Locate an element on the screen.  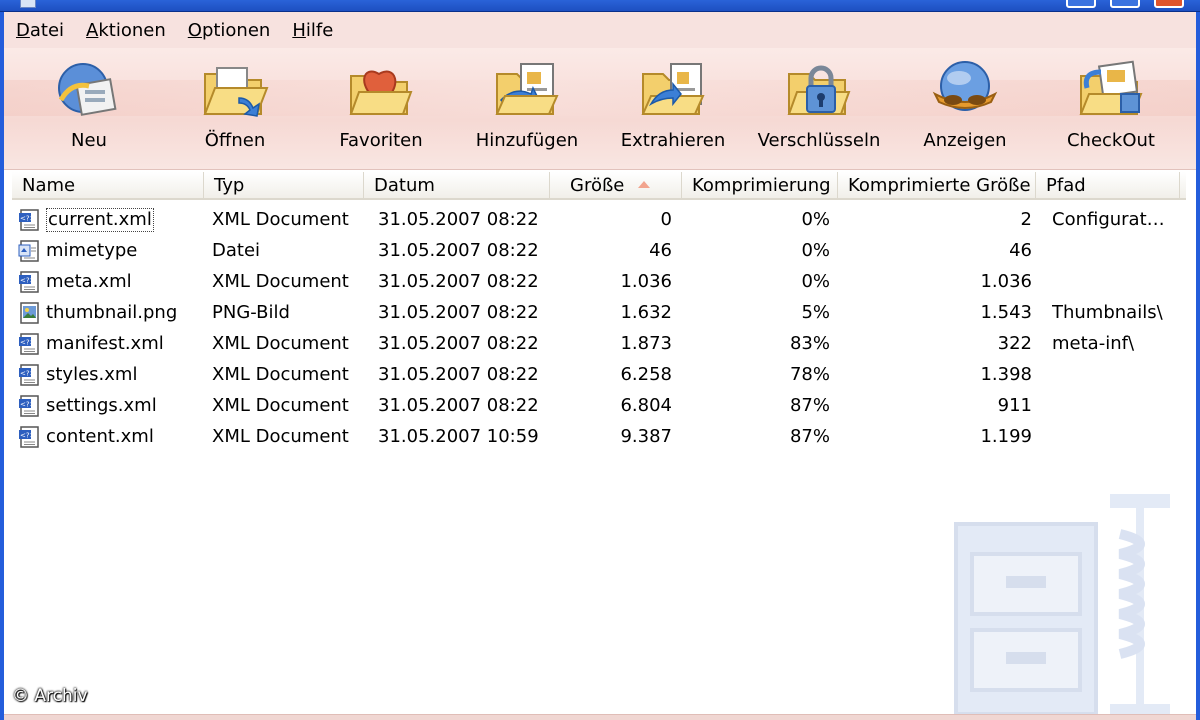
file-packed-size: 46 is located at coordinates (936, 250).